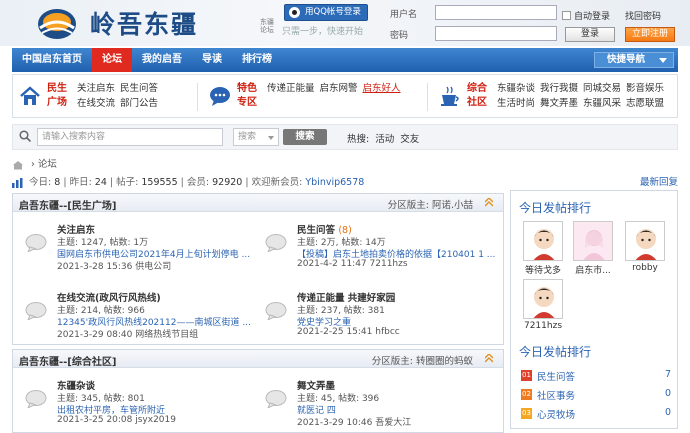  What do you see at coordinates (596, 414) in the screenshot?
I see `rank-item: 03 心灵牧场 0` at bounding box center [596, 414].